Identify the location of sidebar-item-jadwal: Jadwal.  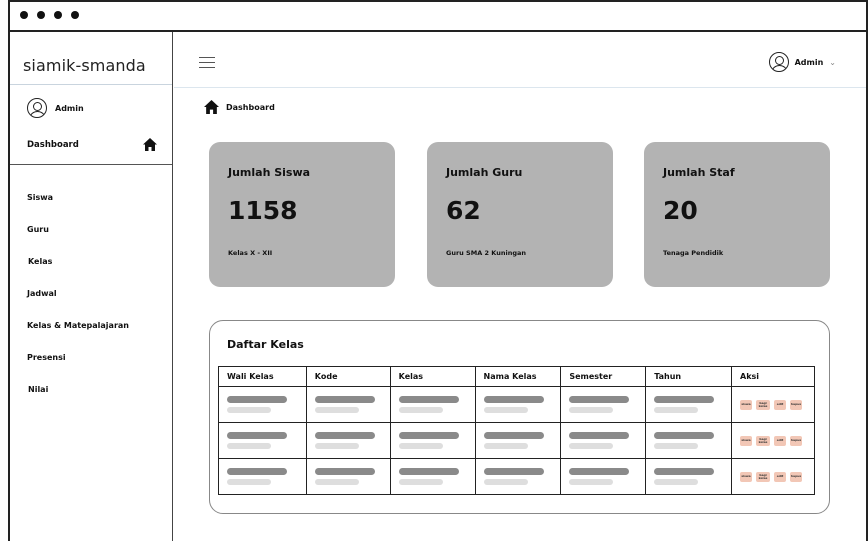
(78, 304).